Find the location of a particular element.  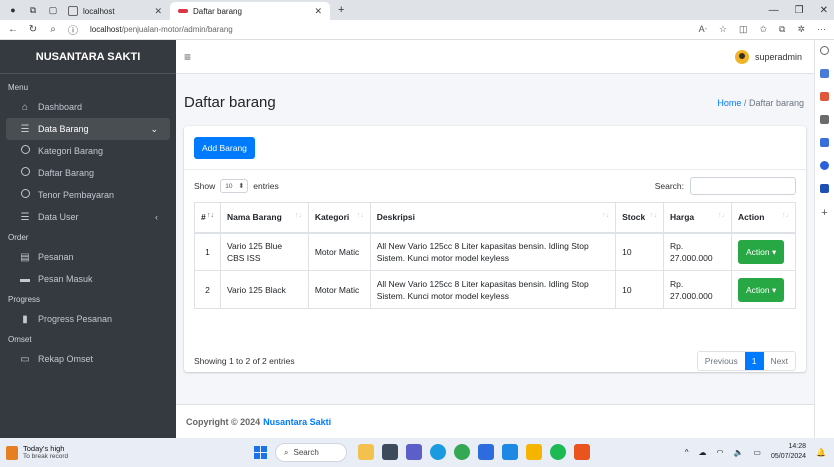

add-icon: + is located at coordinates (824, 213).